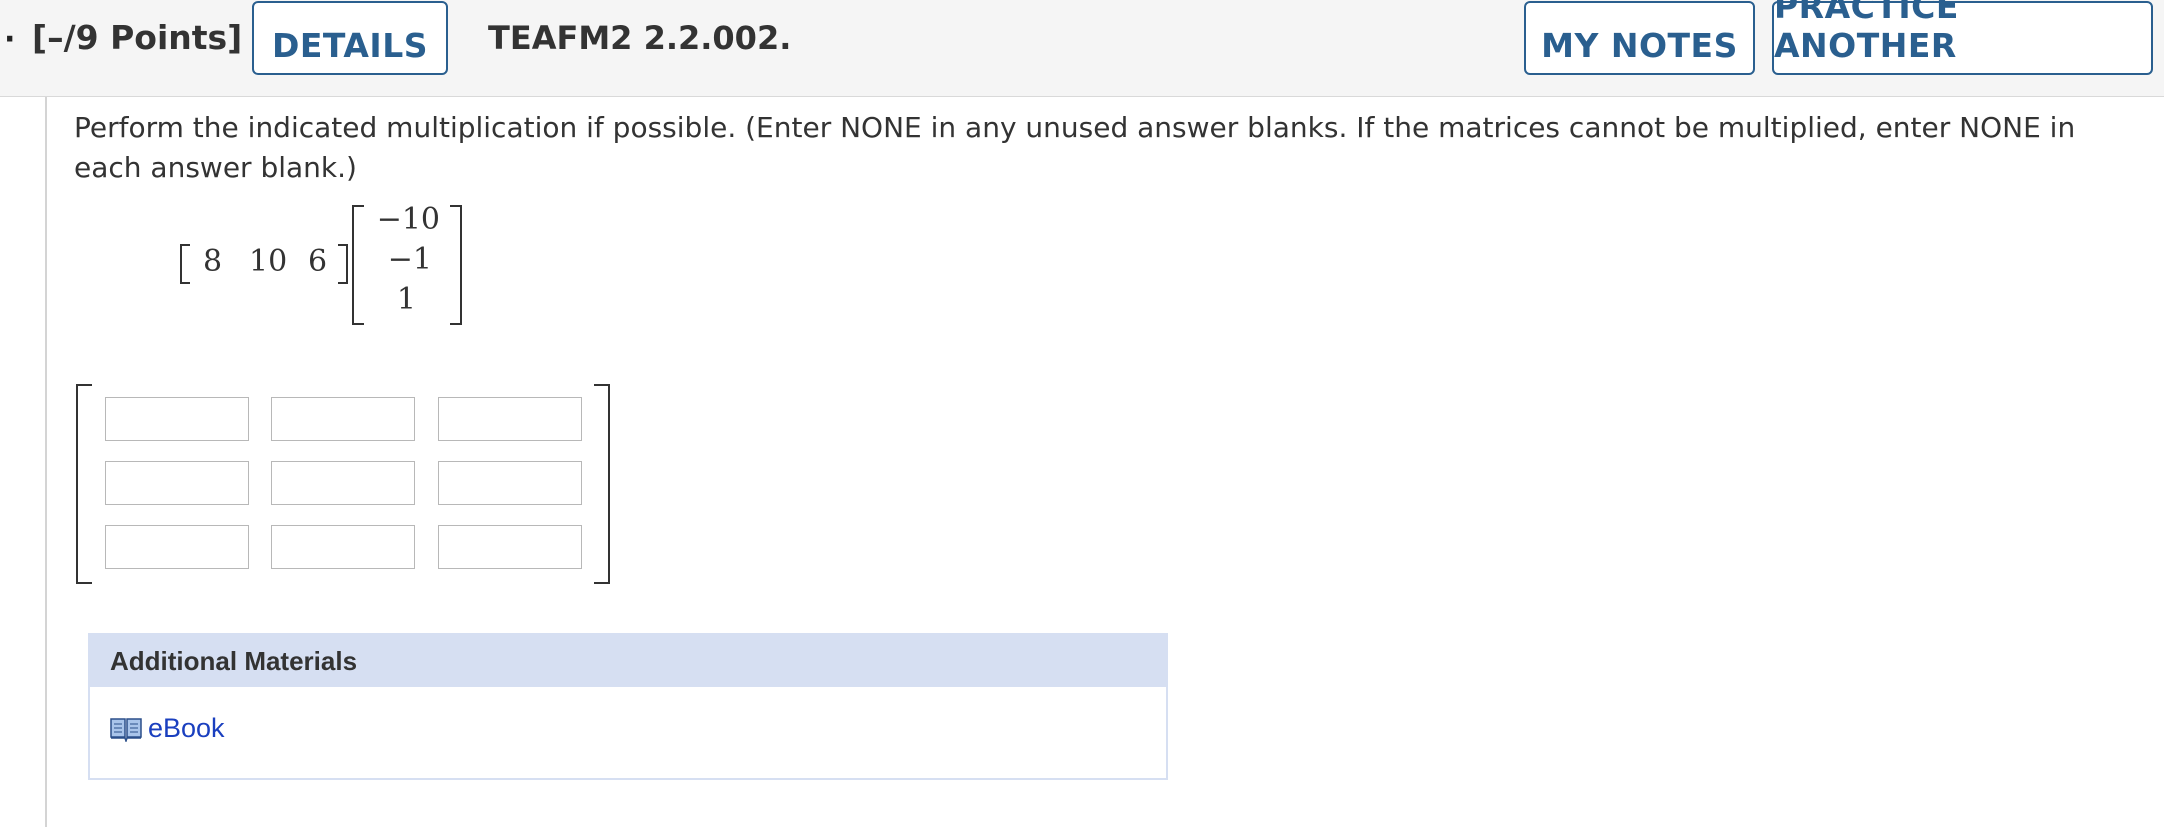  I want to click on question-id: TEAFM2 2.2.002., so click(640, 38).